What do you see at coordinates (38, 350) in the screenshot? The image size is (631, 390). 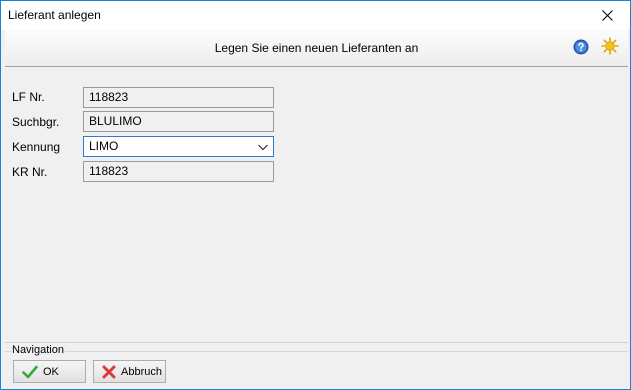 I see `navigation-legend: Navigation` at bounding box center [38, 350].